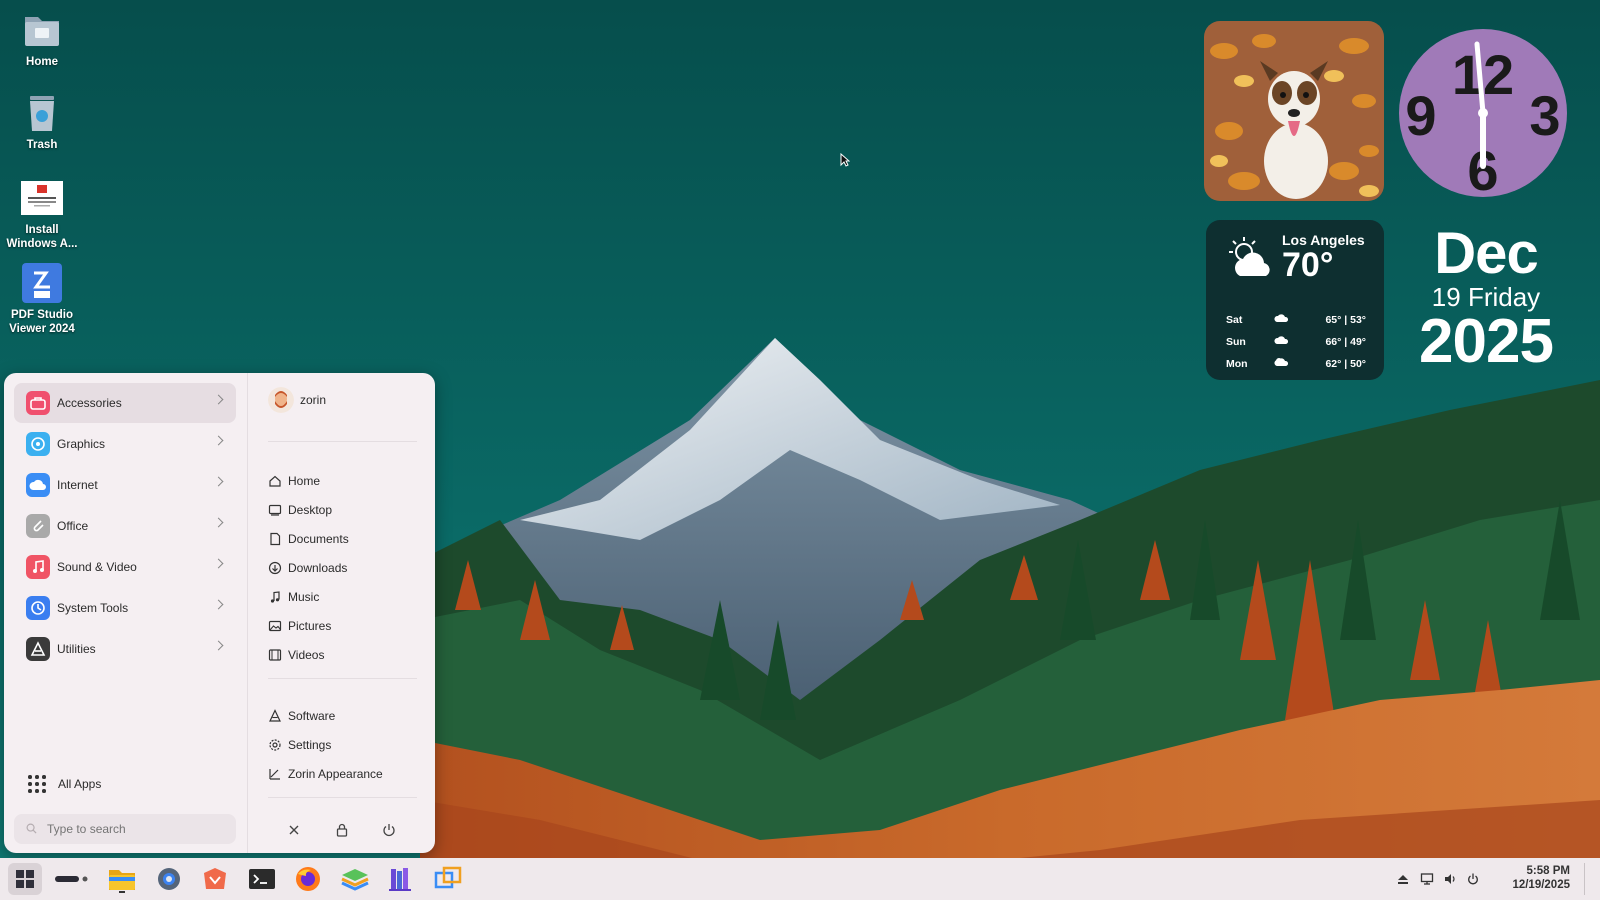 Image resolution: width=1600 pixels, height=900 pixels. I want to click on avatar, so click(281, 400).